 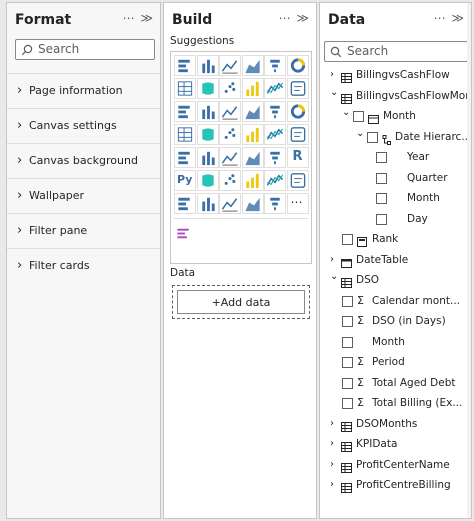 What do you see at coordinates (395, 157) in the screenshot?
I see `field-node: Year` at bounding box center [395, 157].